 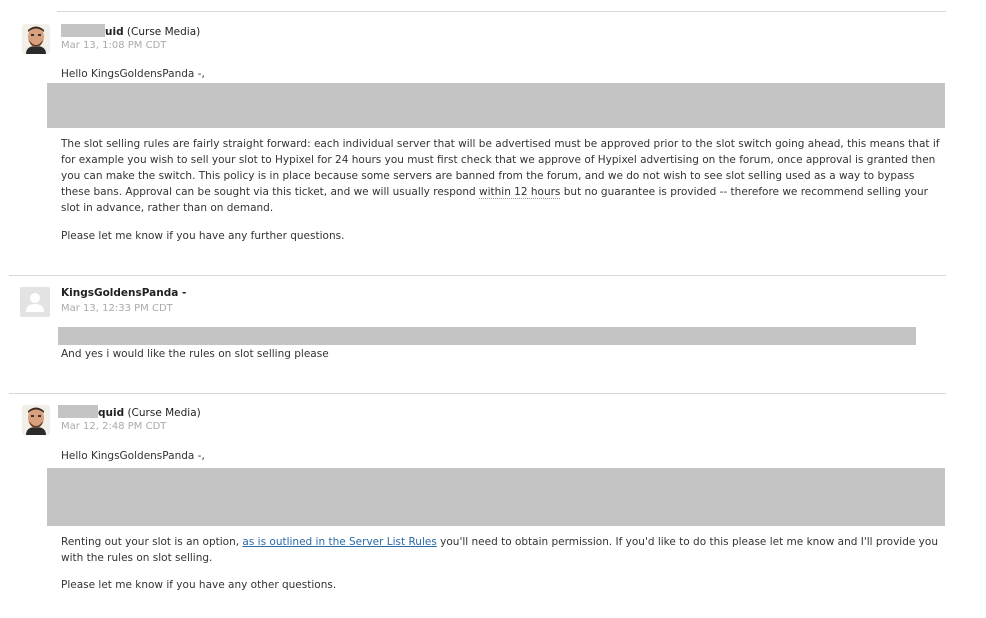 I want to click on message-author: uid (Curse Media), so click(x=130, y=31).